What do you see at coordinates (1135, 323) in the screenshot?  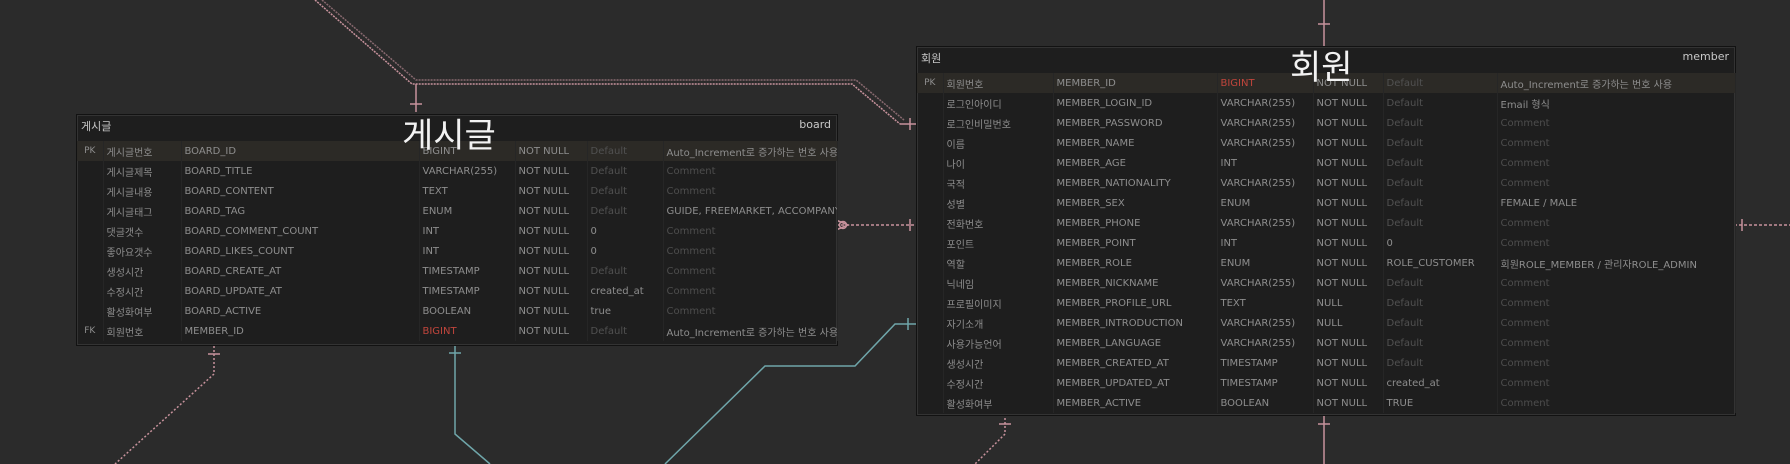 I see `member-physical-cell: MEMBER_INTRODUCTION` at bounding box center [1135, 323].